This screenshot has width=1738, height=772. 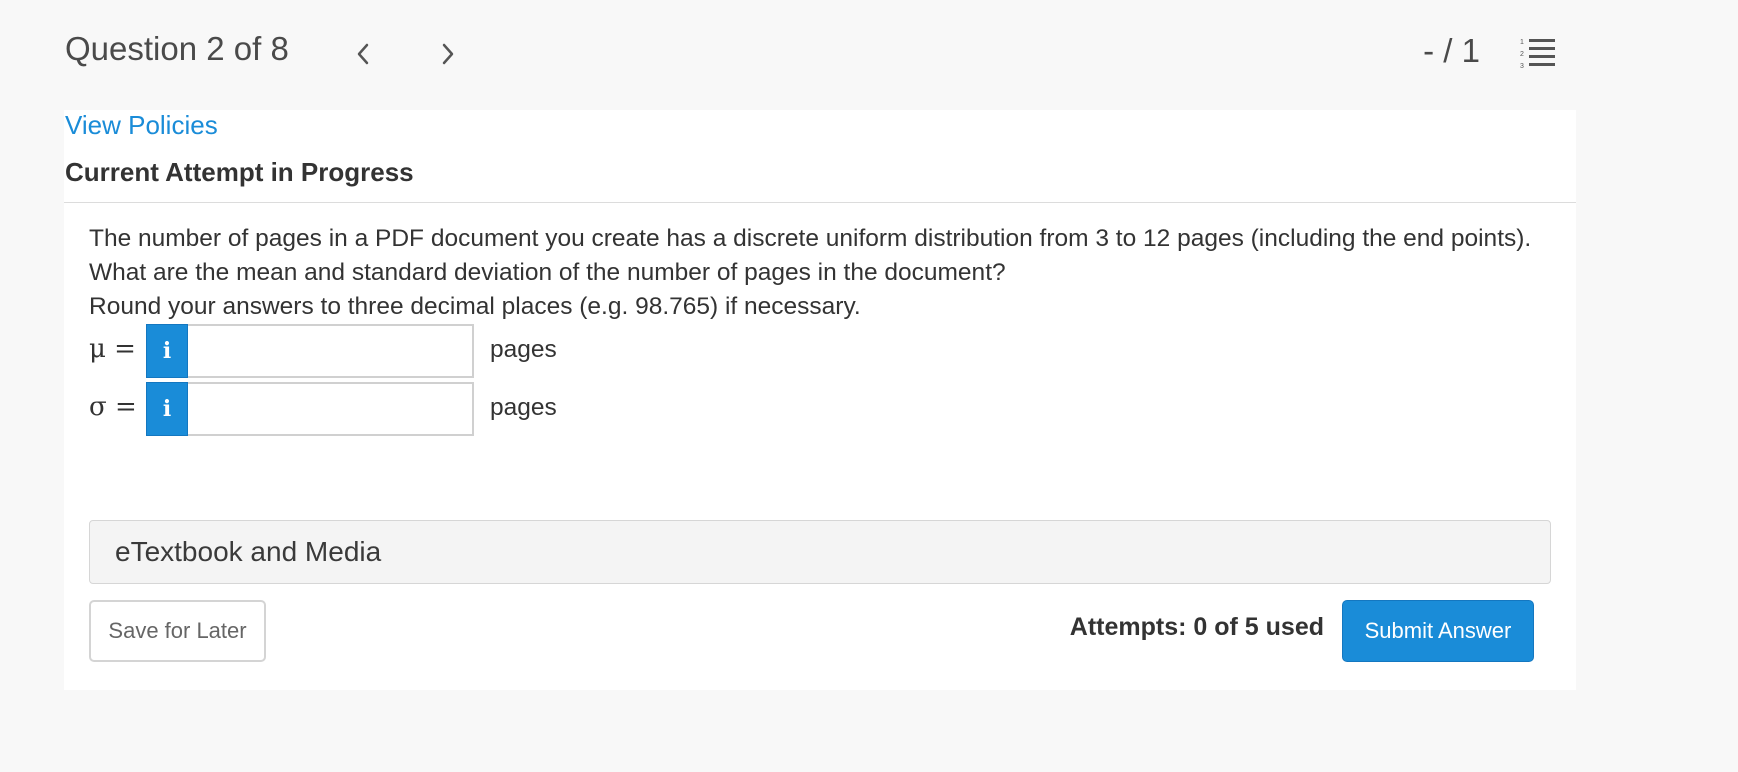 What do you see at coordinates (1522, 66) in the screenshot?
I see `svg-text: 3` at bounding box center [1522, 66].